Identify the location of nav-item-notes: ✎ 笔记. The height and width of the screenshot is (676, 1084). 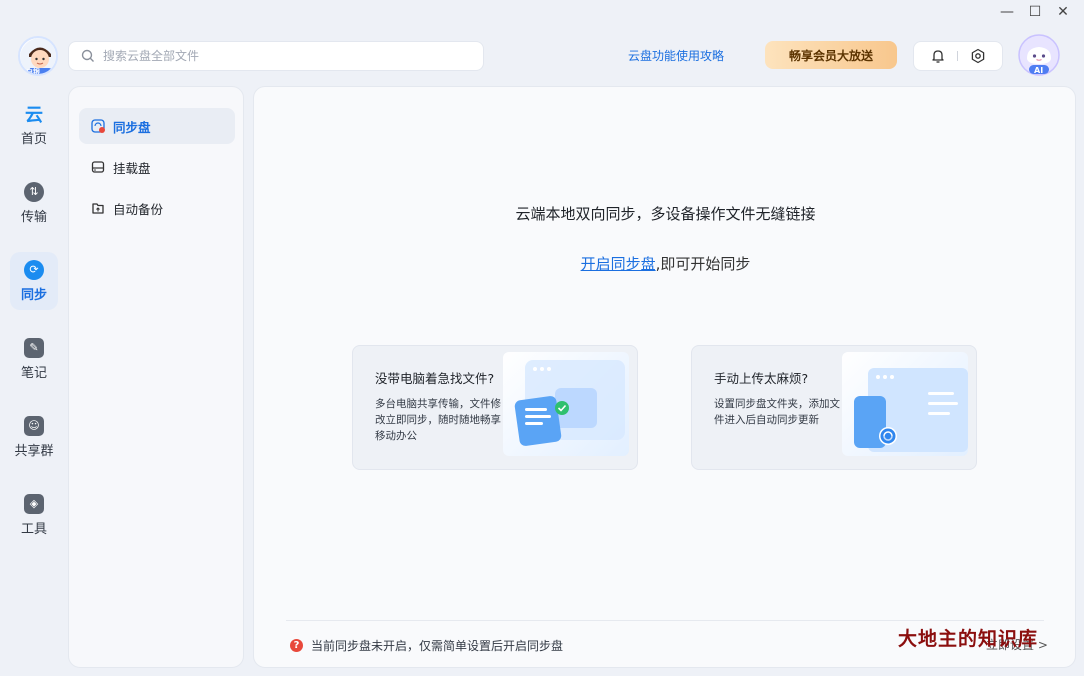
(34, 359).